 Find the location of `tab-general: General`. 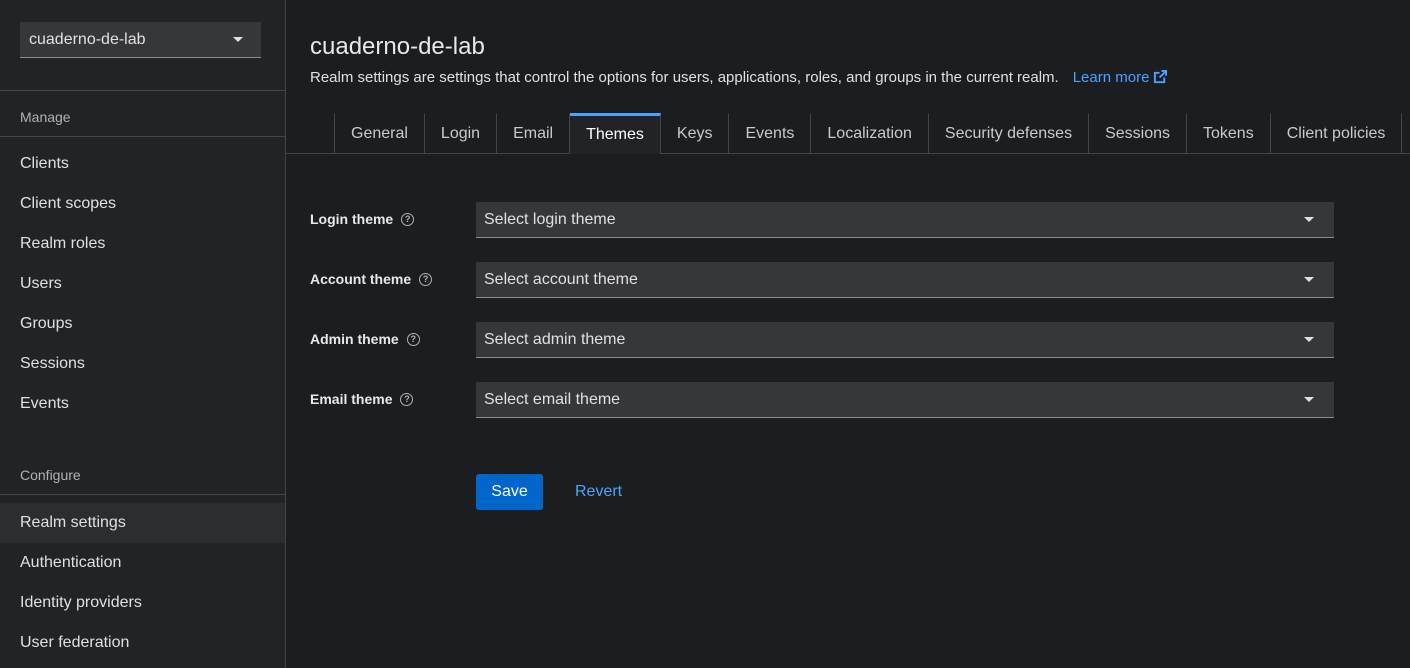

tab-general: General is located at coordinates (379, 133).